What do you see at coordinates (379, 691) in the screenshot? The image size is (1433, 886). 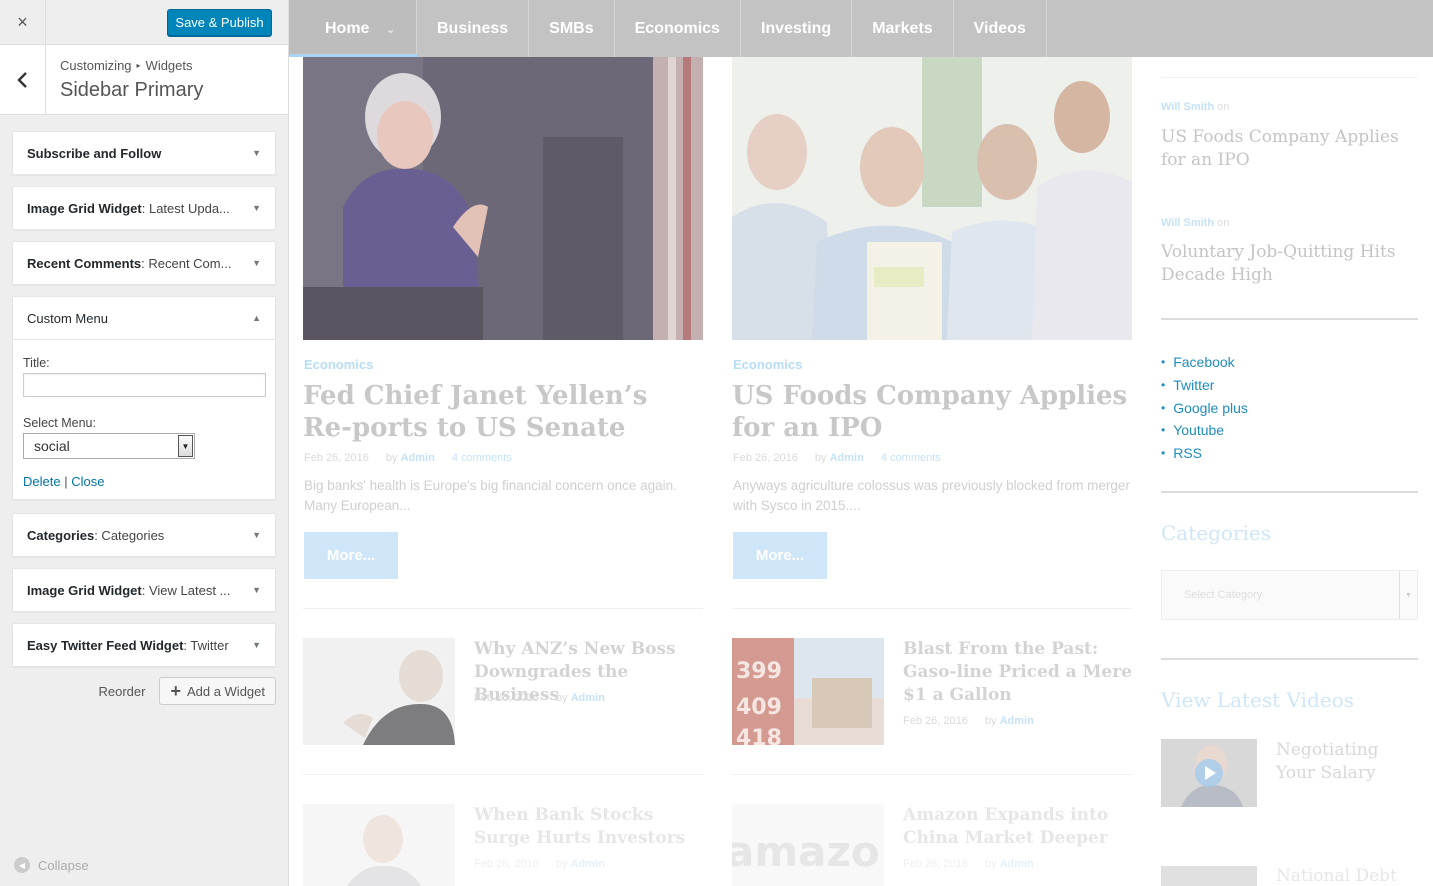 I see `post-thumb-anz` at bounding box center [379, 691].